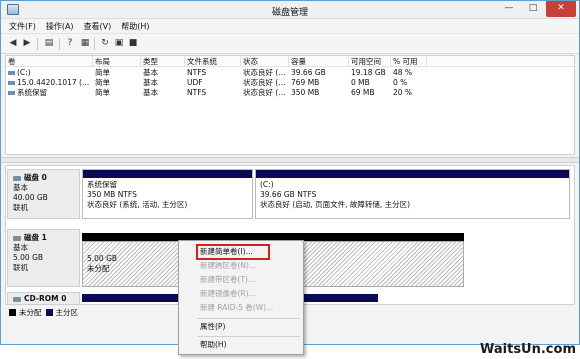 This screenshot has height=359, width=580. What do you see at coordinates (49, 312) in the screenshot?
I see `primary-swatch` at bounding box center [49, 312].